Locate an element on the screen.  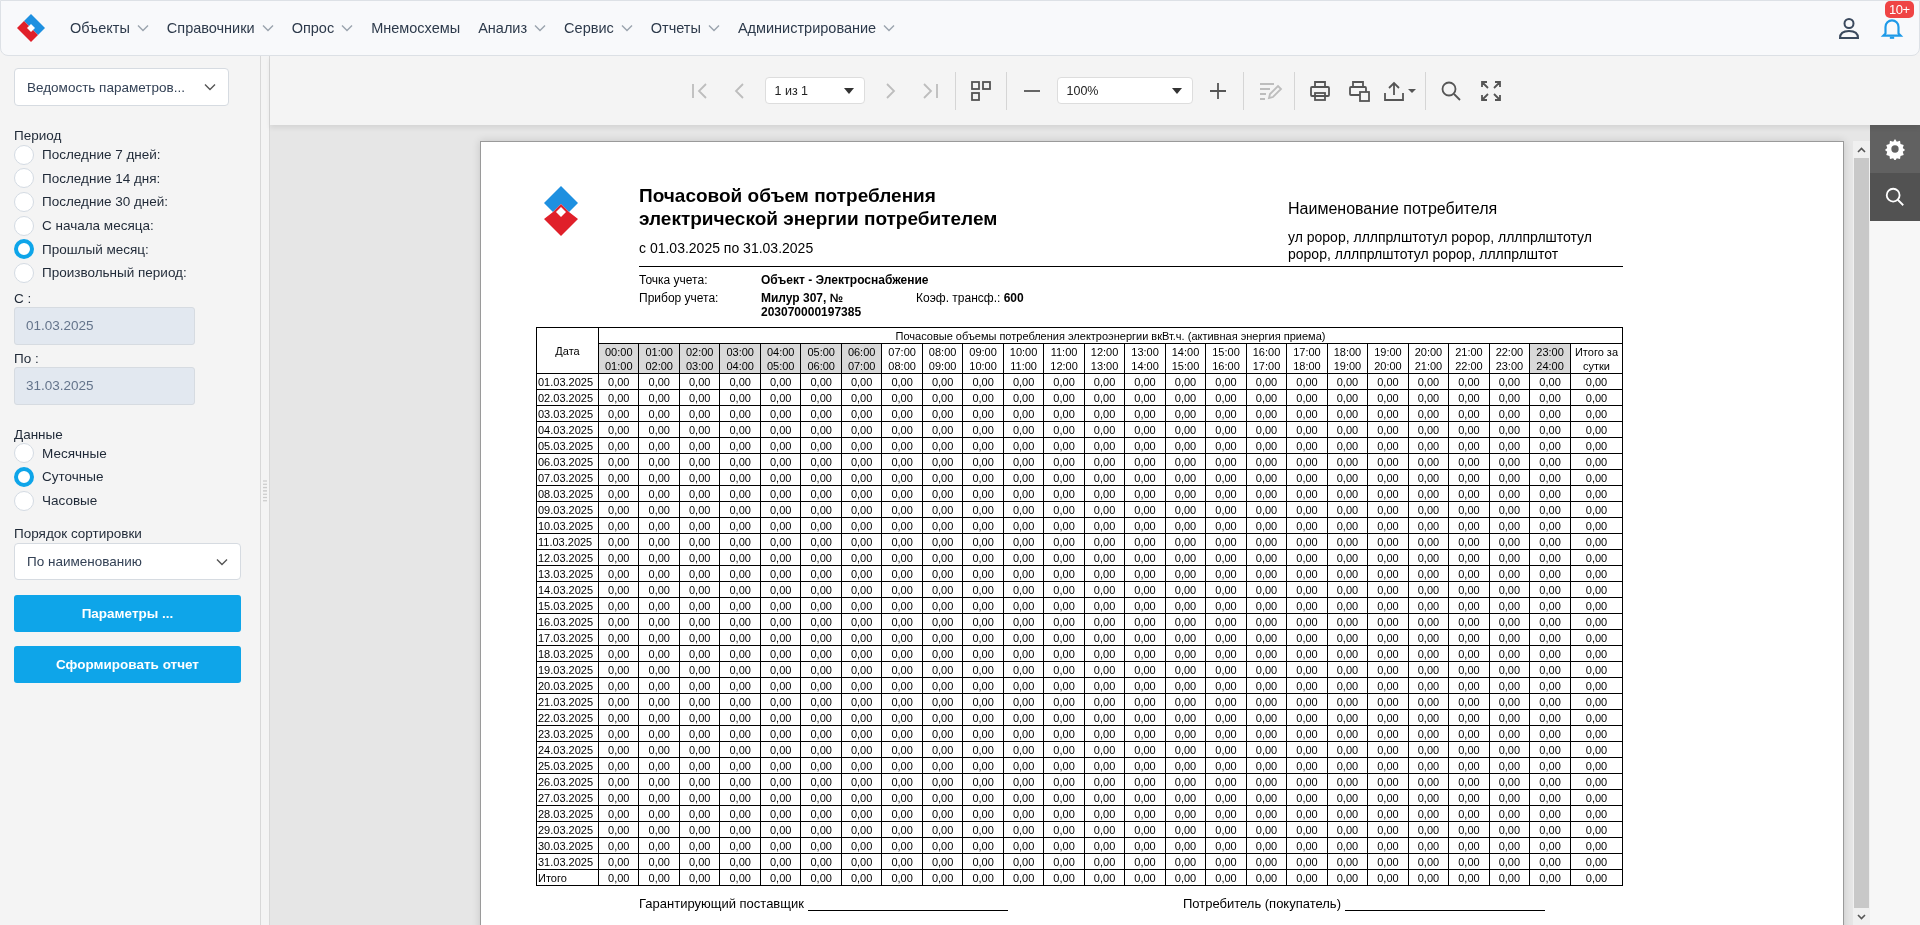
zoom-dropdown: 100% is located at coordinates (1124, 90).